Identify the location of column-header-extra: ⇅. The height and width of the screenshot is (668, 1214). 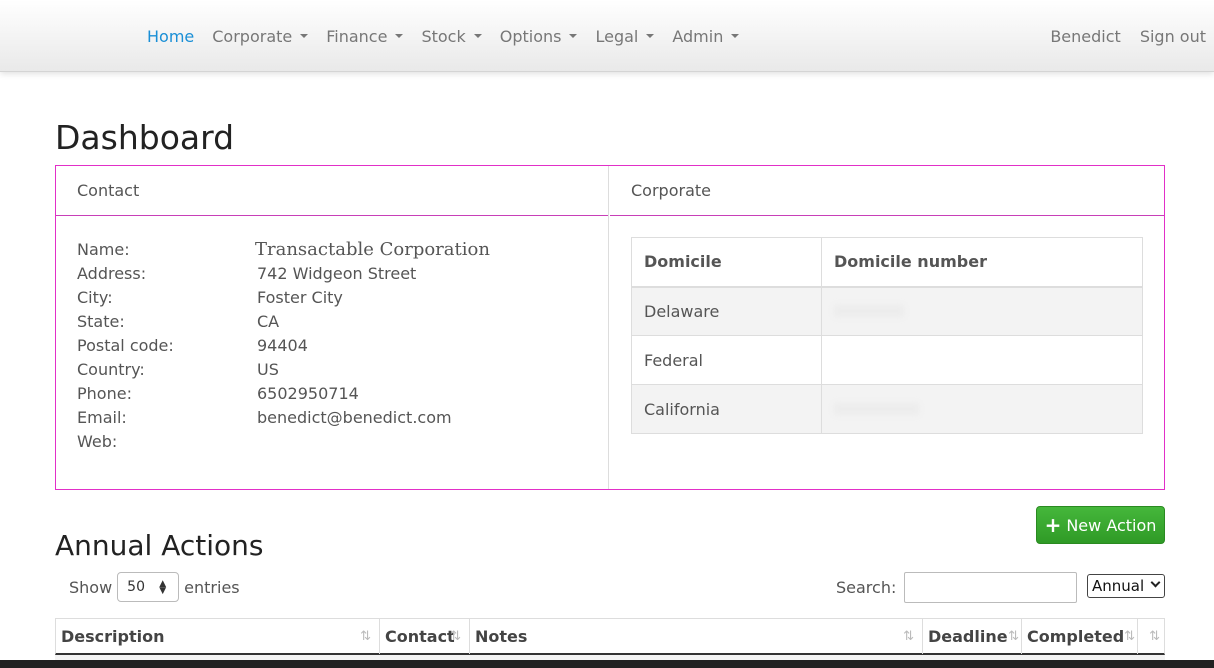
(1151, 636).